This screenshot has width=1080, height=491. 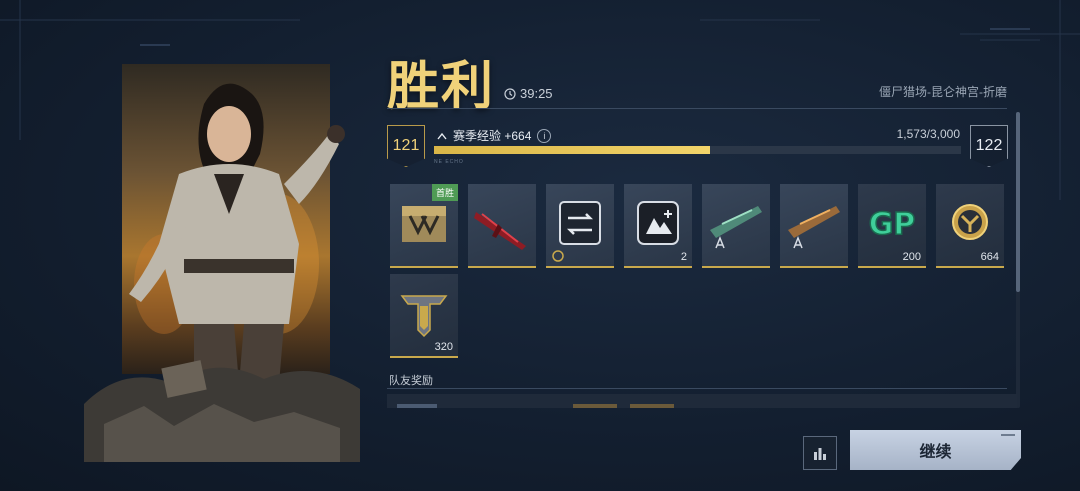 I want to click on reward-item: 2, so click(x=658, y=226).